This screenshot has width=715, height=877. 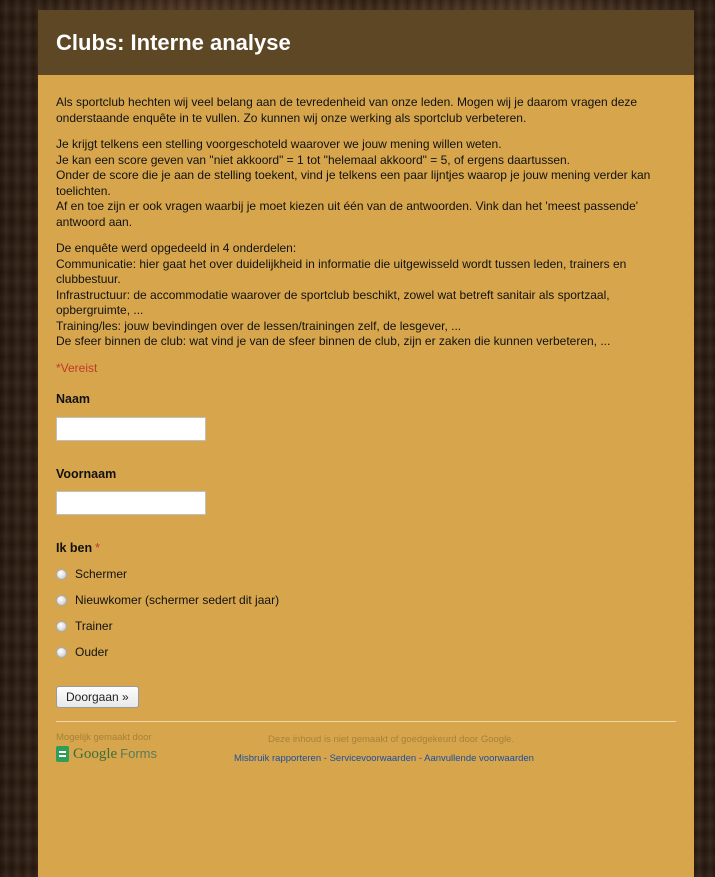 I want to click on radio-option-ouder: Ouder, so click(x=366, y=653).